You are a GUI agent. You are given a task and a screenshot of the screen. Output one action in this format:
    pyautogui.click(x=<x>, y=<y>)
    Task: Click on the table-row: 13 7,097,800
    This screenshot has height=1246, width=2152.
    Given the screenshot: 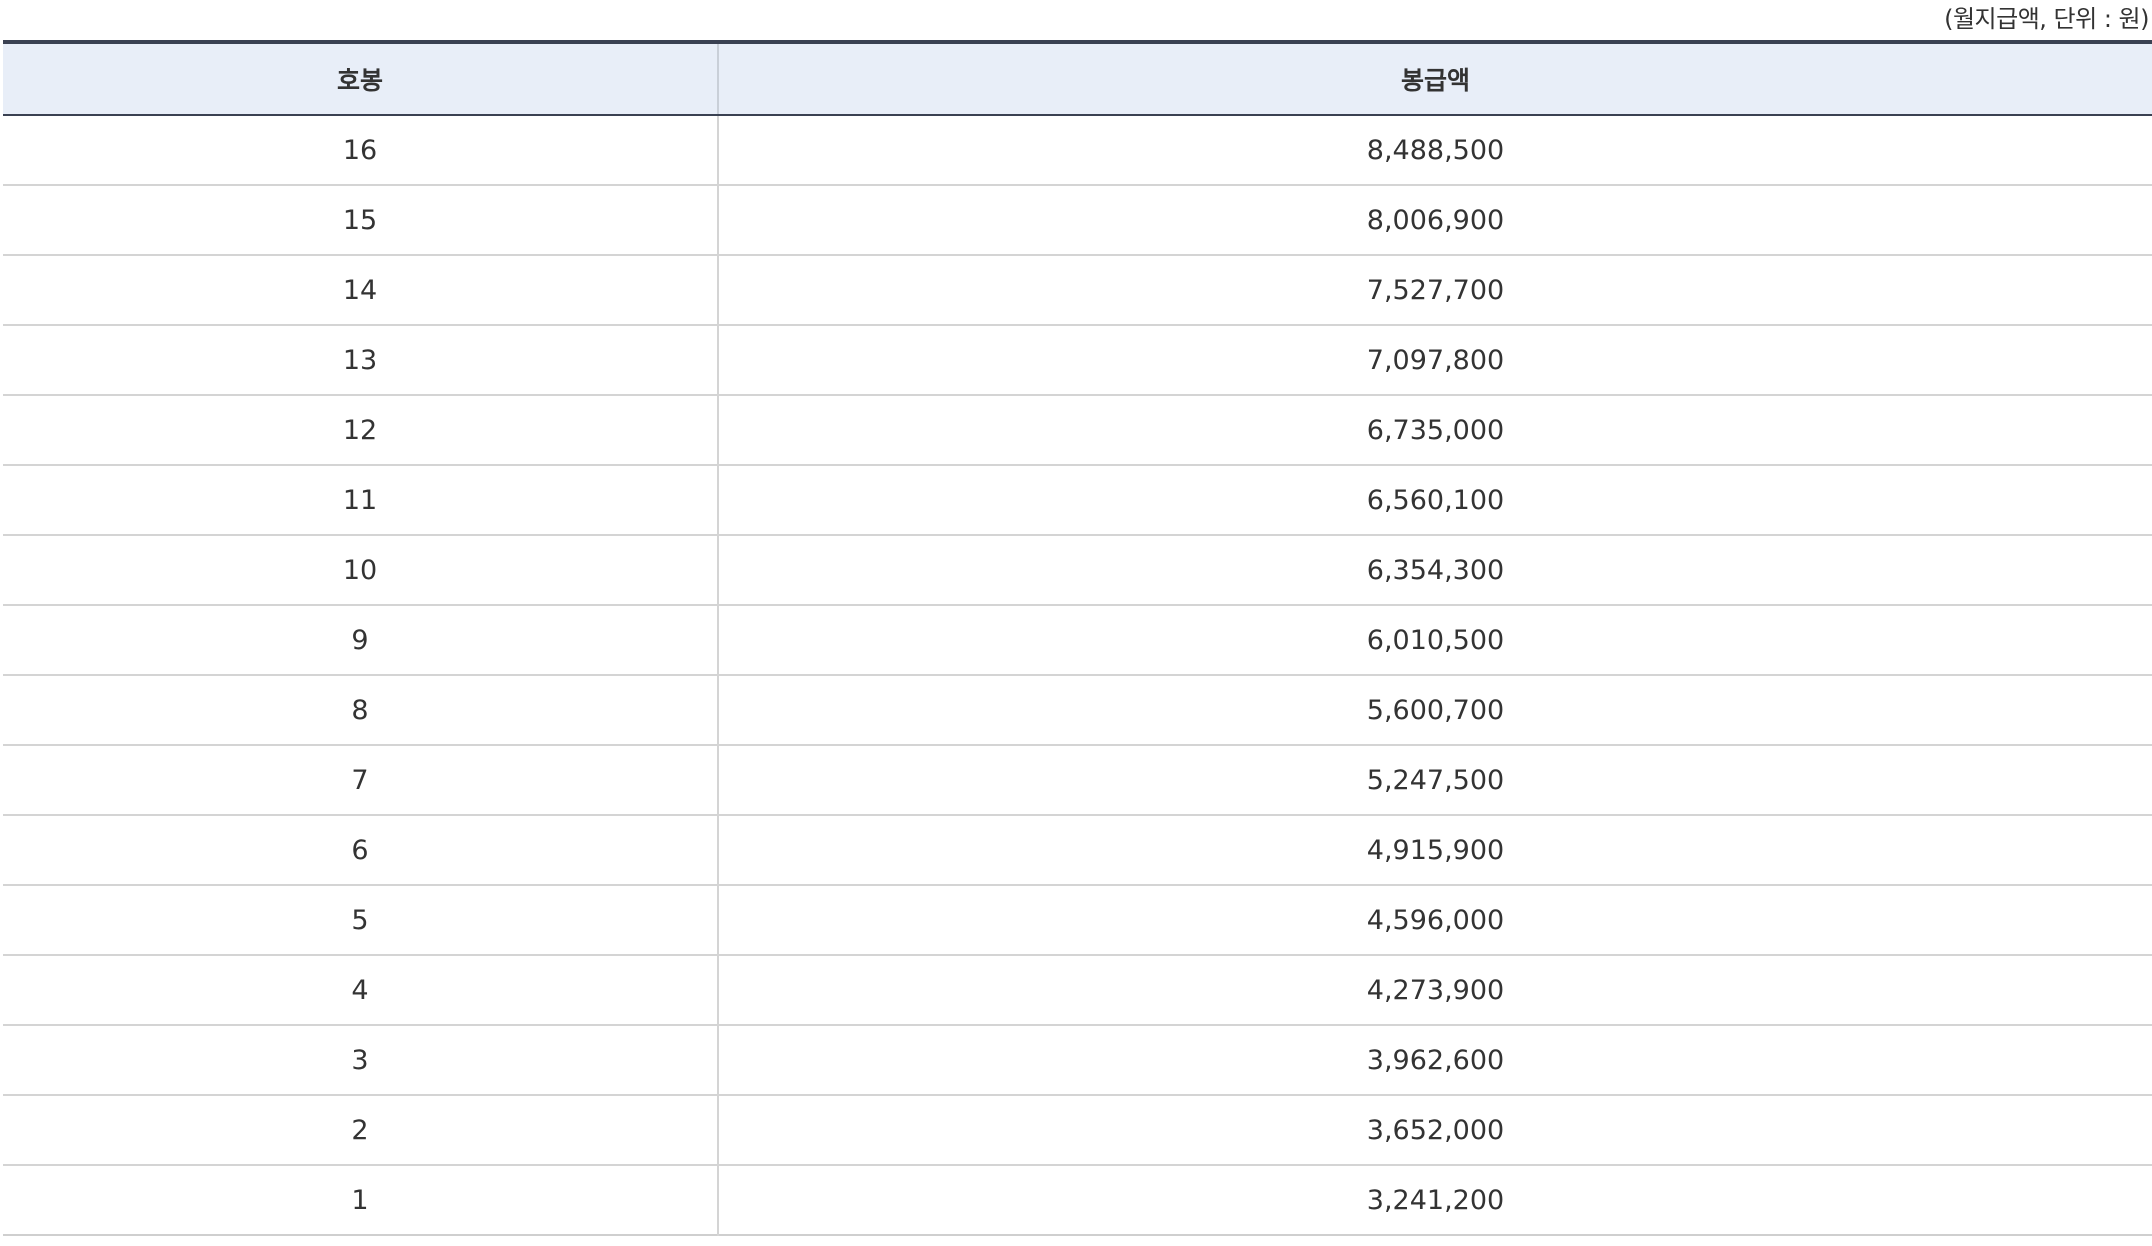 What is the action you would take?
    pyautogui.click(x=1077, y=360)
    